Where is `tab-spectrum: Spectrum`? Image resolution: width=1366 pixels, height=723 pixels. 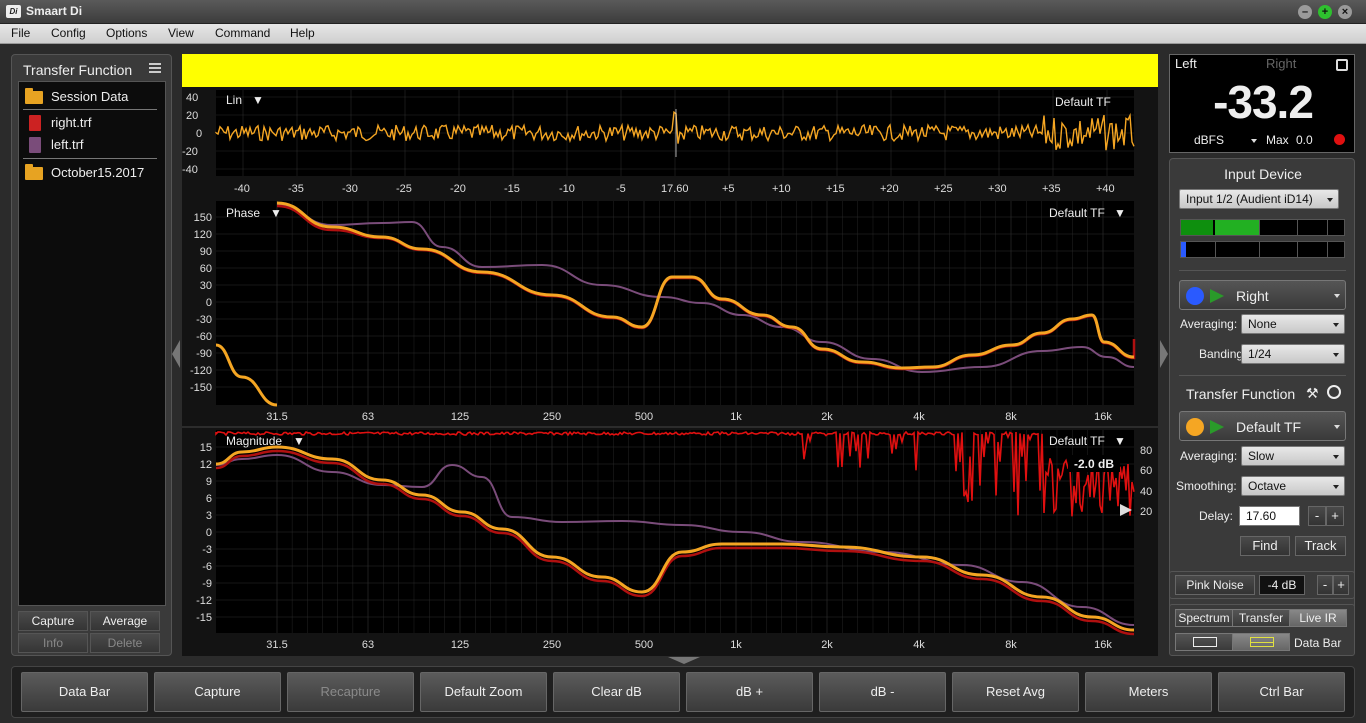
tab-spectrum: Spectrum is located at coordinates (1204, 618).